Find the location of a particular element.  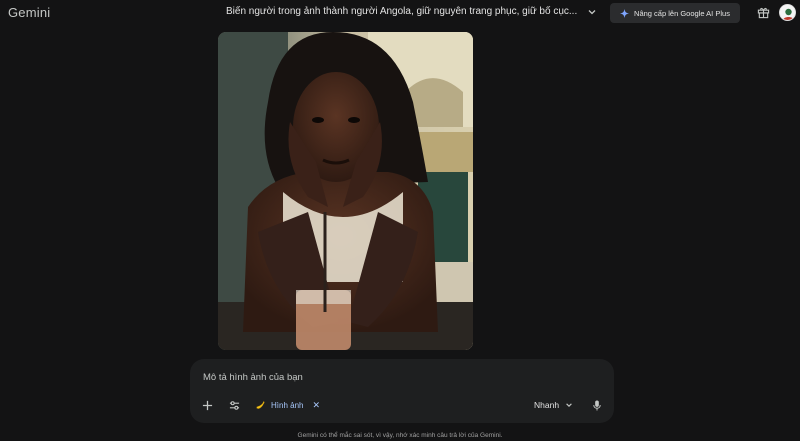

close-icon: ✕ is located at coordinates (316, 405).